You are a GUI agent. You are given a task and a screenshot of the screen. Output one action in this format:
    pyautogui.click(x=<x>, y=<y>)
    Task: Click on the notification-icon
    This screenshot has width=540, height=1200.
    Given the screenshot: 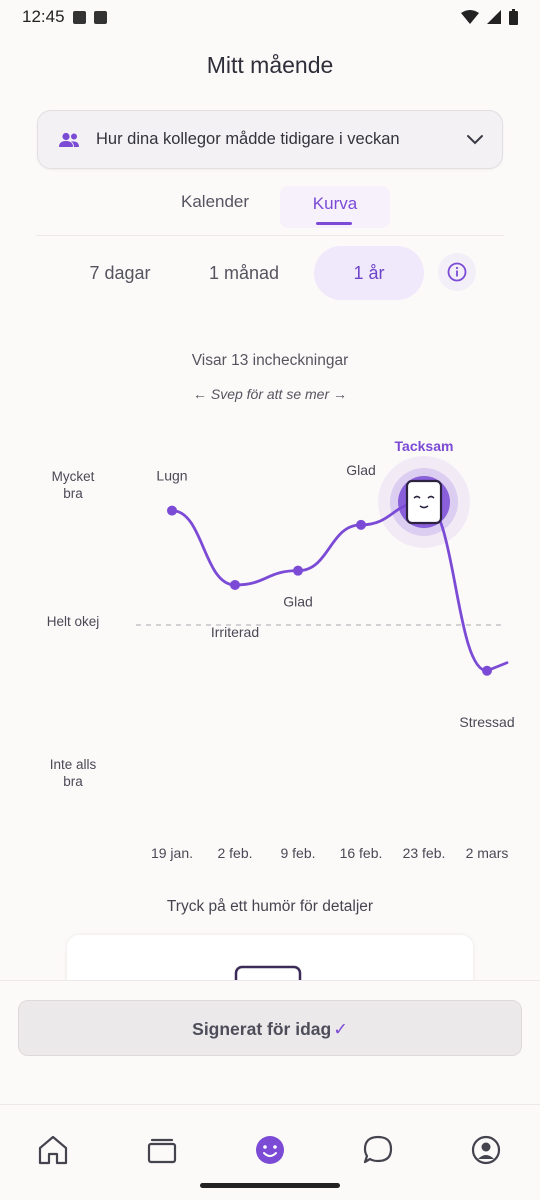 What is the action you would take?
    pyautogui.click(x=79, y=17)
    